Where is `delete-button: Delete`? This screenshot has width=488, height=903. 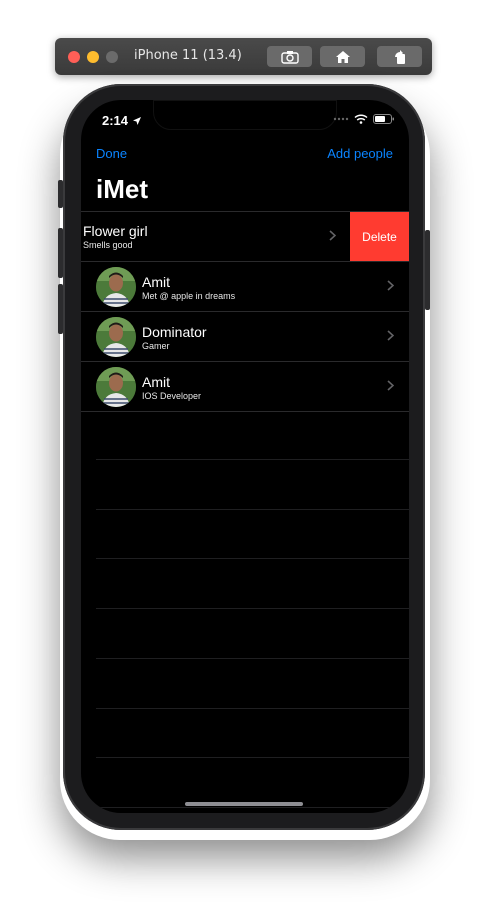 delete-button: Delete is located at coordinates (379, 236).